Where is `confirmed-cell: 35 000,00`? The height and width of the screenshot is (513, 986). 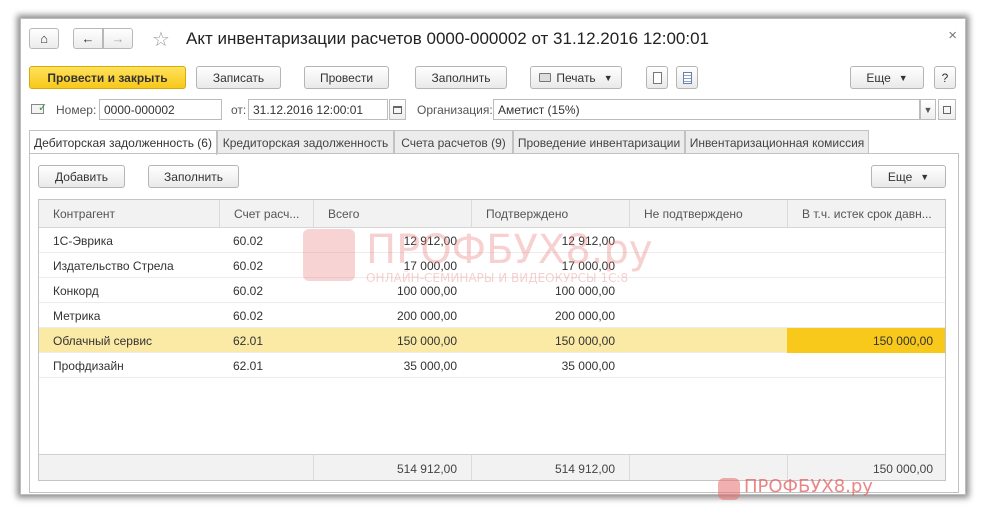 confirmed-cell: 35 000,00 is located at coordinates (588, 366).